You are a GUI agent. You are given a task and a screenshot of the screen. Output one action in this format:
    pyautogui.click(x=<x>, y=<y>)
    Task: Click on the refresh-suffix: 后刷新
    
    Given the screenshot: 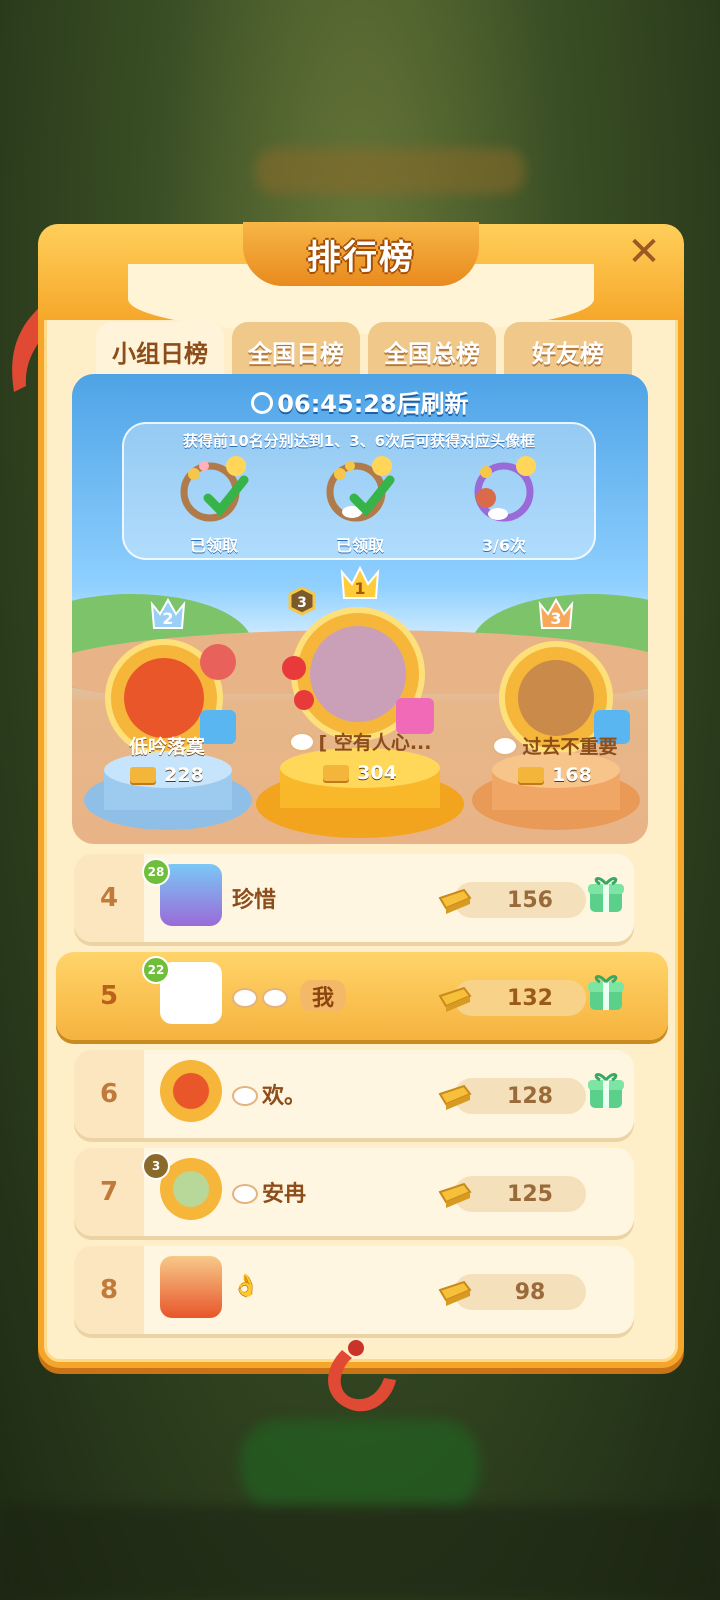 What is the action you would take?
    pyautogui.click(x=432, y=404)
    